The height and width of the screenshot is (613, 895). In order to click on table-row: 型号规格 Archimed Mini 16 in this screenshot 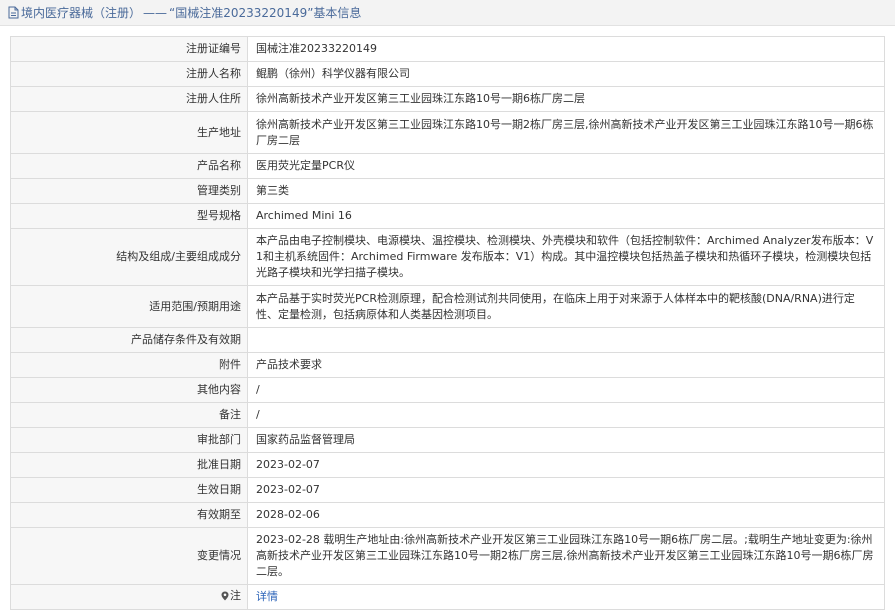, I will do `click(447, 216)`.